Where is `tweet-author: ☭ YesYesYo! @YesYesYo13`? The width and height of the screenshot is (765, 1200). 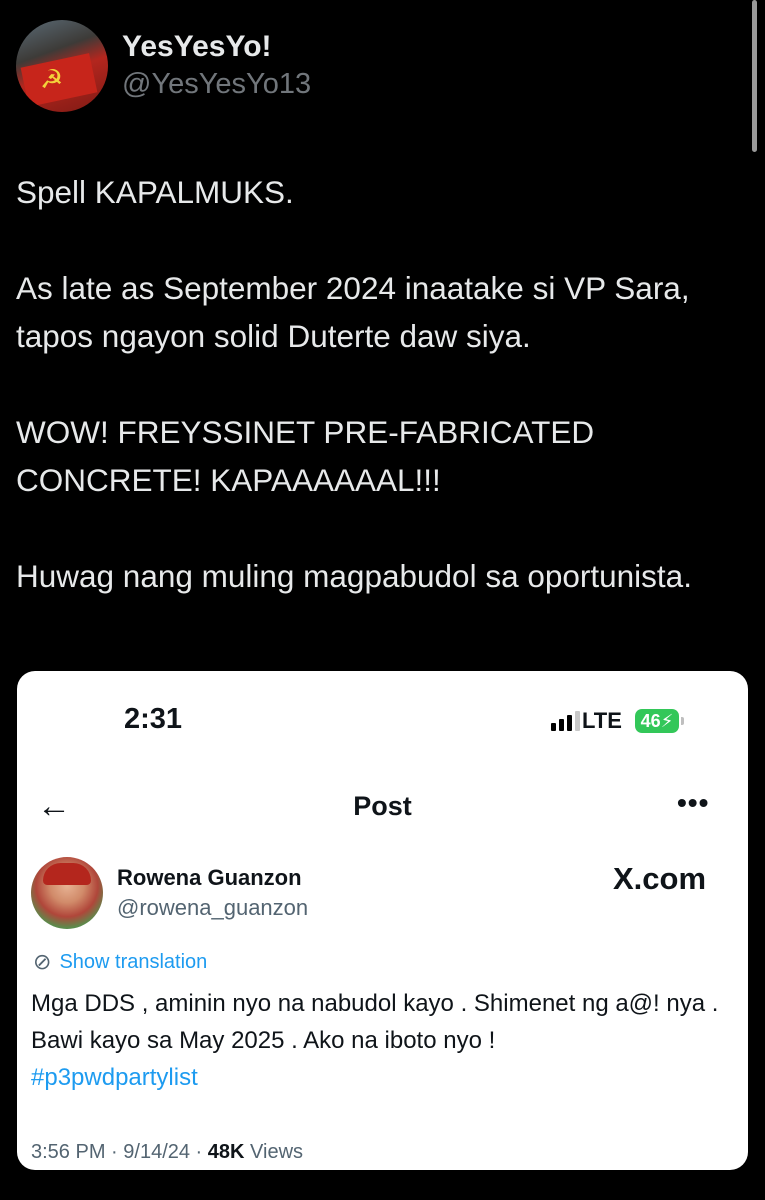
tweet-author: ☭ YesYesYo! @YesYesYo13 is located at coordinates (163, 66).